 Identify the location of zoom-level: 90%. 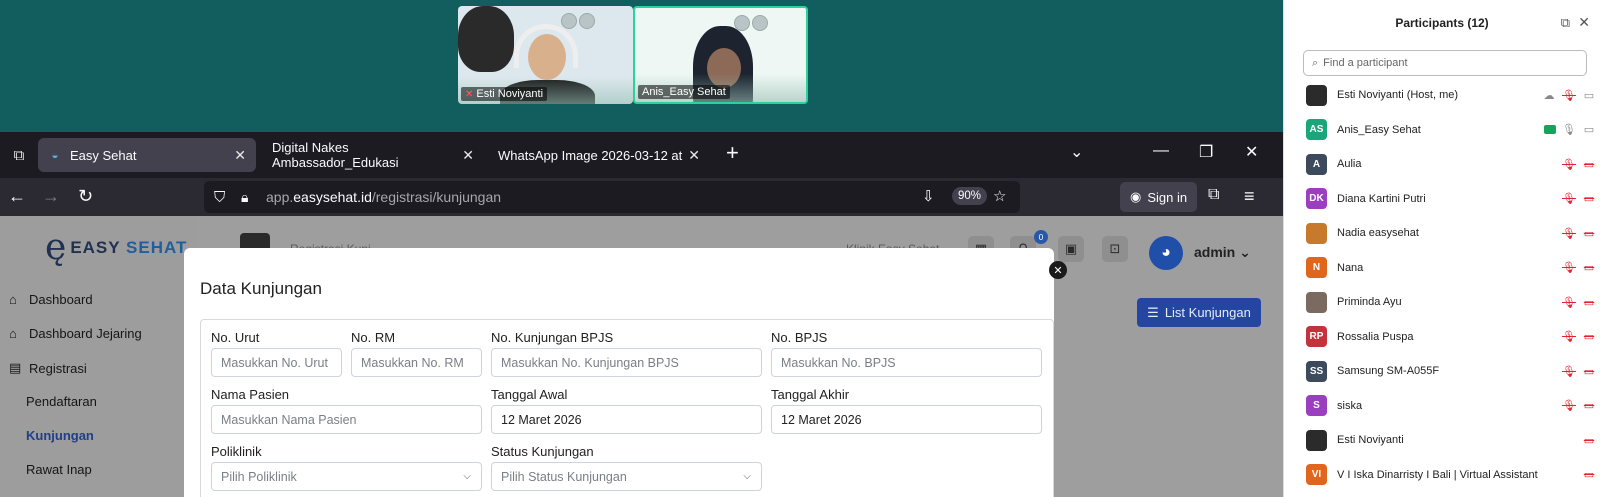
(970, 196).